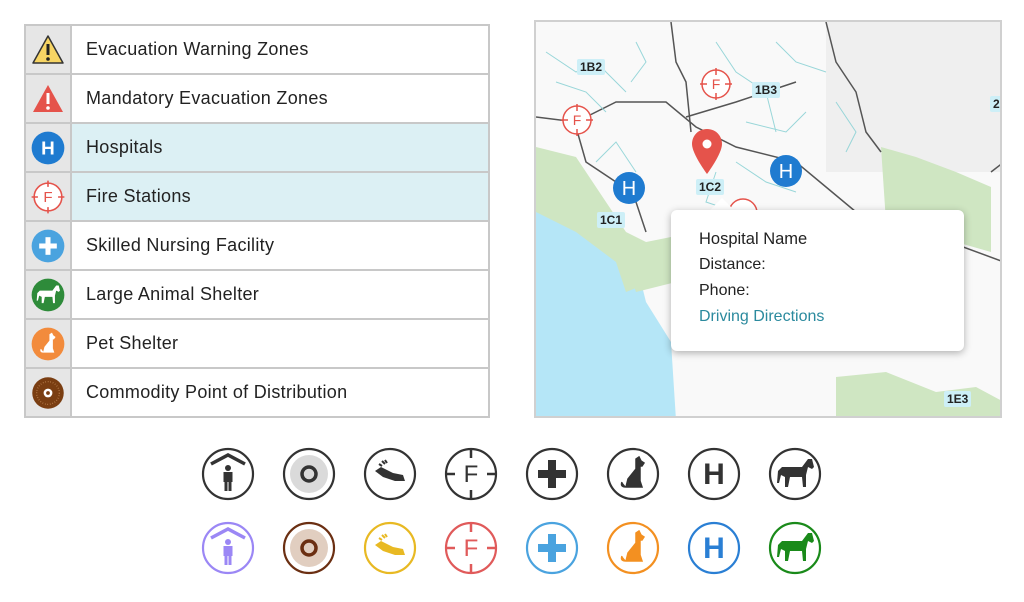 This screenshot has width=1024, height=602. Describe the element at coordinates (49, 98) in the screenshot. I see `alert-triangle-icon` at that location.